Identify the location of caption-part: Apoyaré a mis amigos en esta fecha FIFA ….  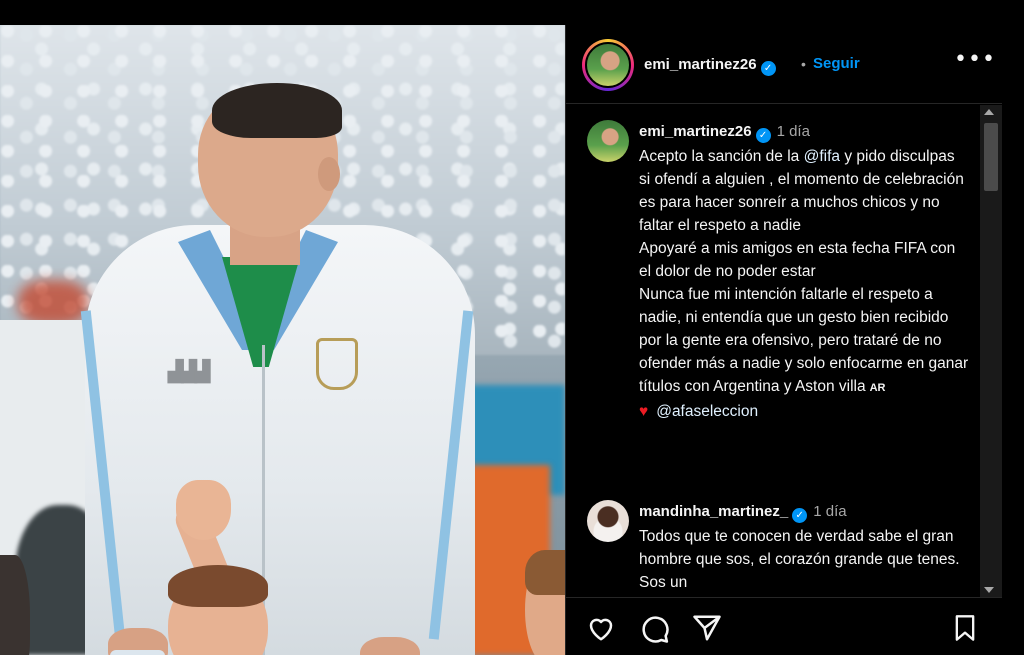
(797, 260).